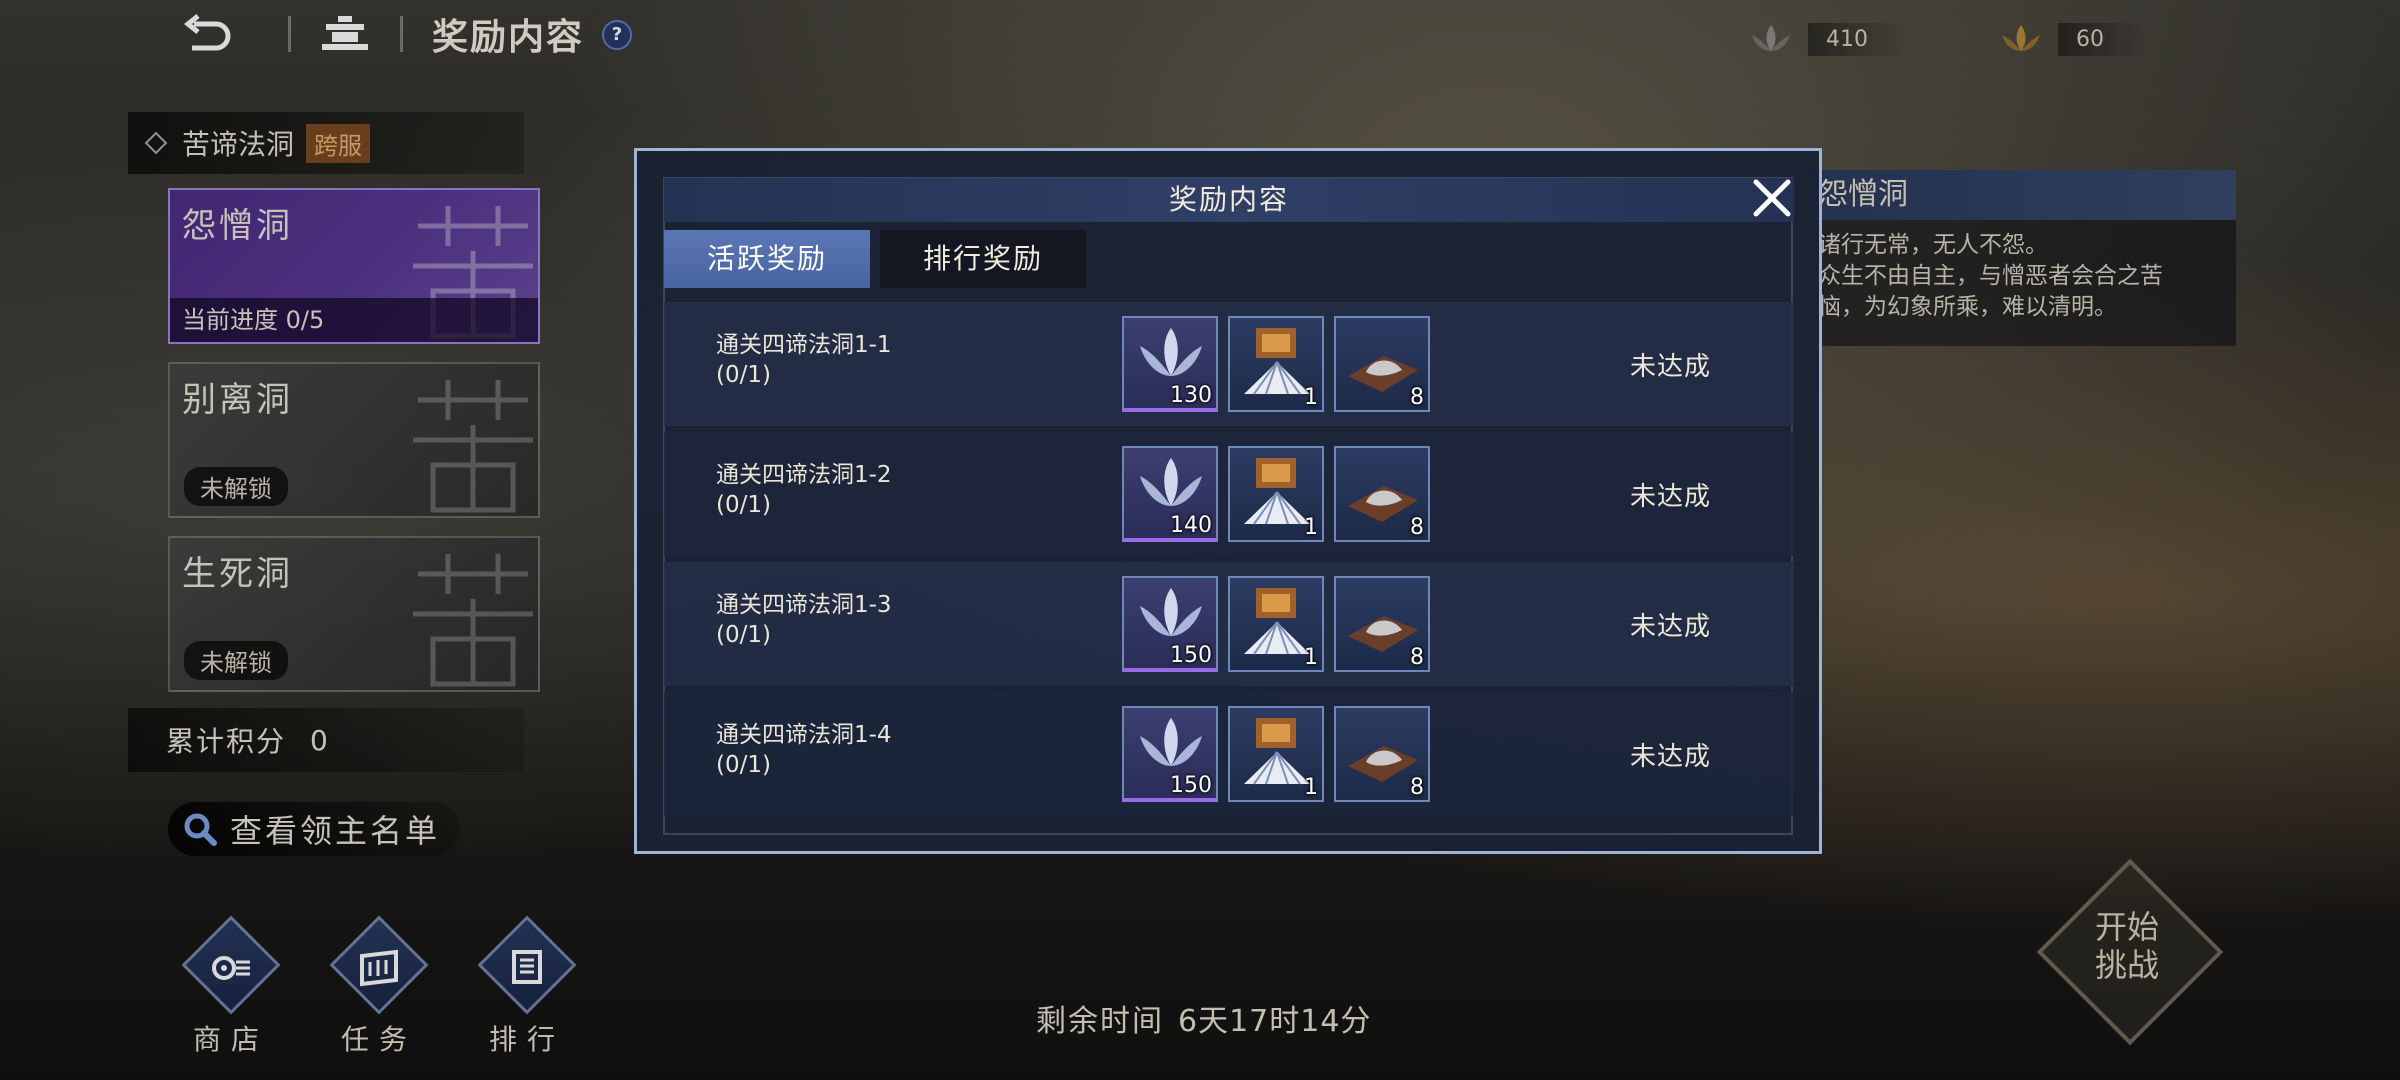  What do you see at coordinates (804, 620) in the screenshot?
I see `reward-condition: 通关四谛法洞1-3 (0/1)` at bounding box center [804, 620].